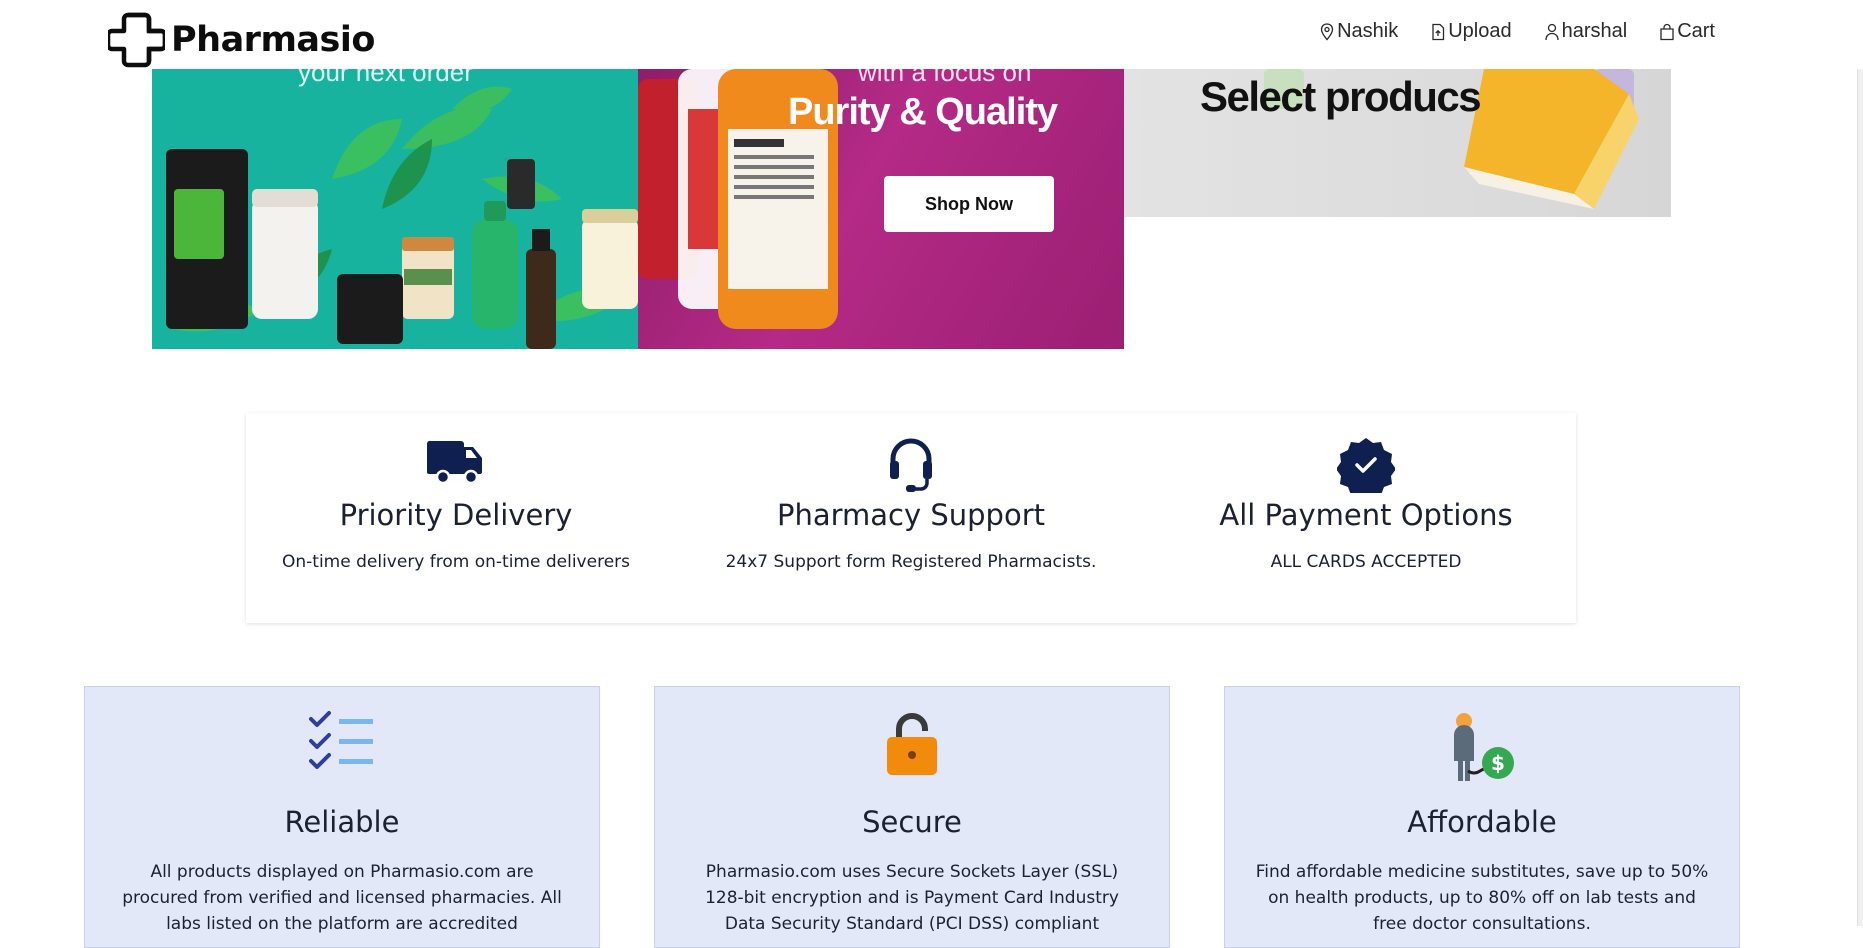 The width and height of the screenshot is (1863, 948). Describe the element at coordinates (931, 34) in the screenshot. I see `site-header: Pharmasio Nashik Upload harshal Cart` at that location.